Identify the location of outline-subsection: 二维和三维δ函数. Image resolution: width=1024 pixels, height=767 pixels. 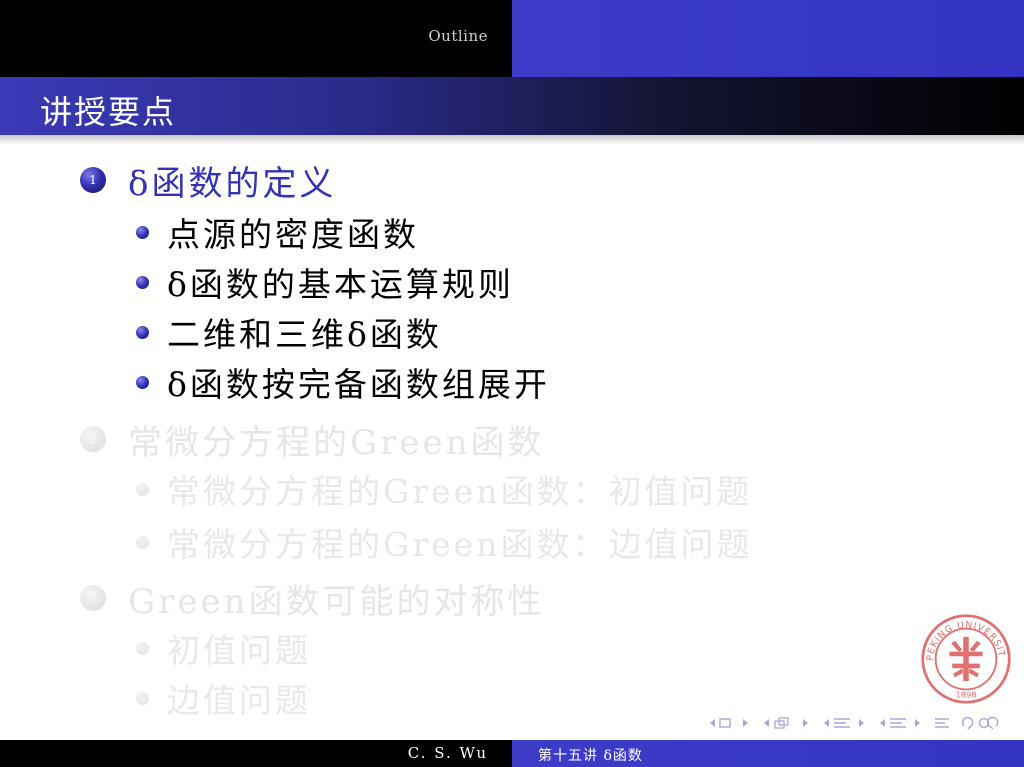
(289, 332).